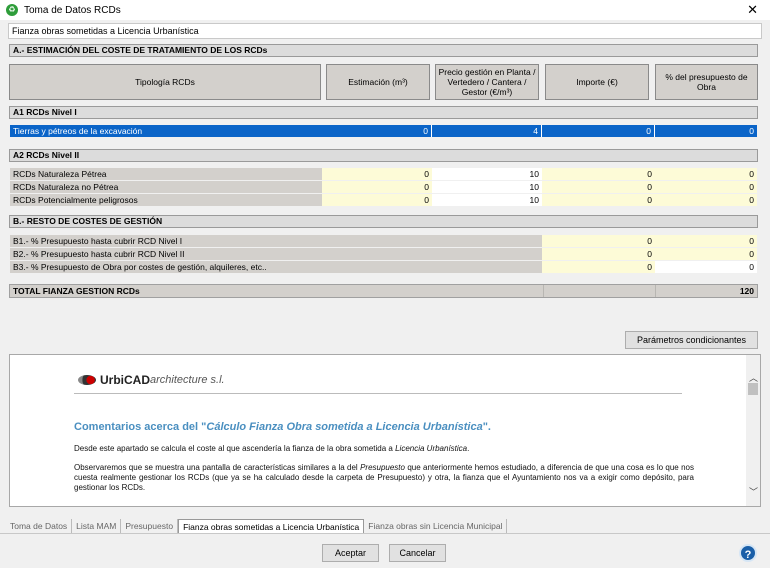 Image resolution: width=770 pixels, height=568 pixels. Describe the element at coordinates (385, 10) in the screenshot. I see `title-bar: ♻ Toma de Datos RCDs ✕` at that location.